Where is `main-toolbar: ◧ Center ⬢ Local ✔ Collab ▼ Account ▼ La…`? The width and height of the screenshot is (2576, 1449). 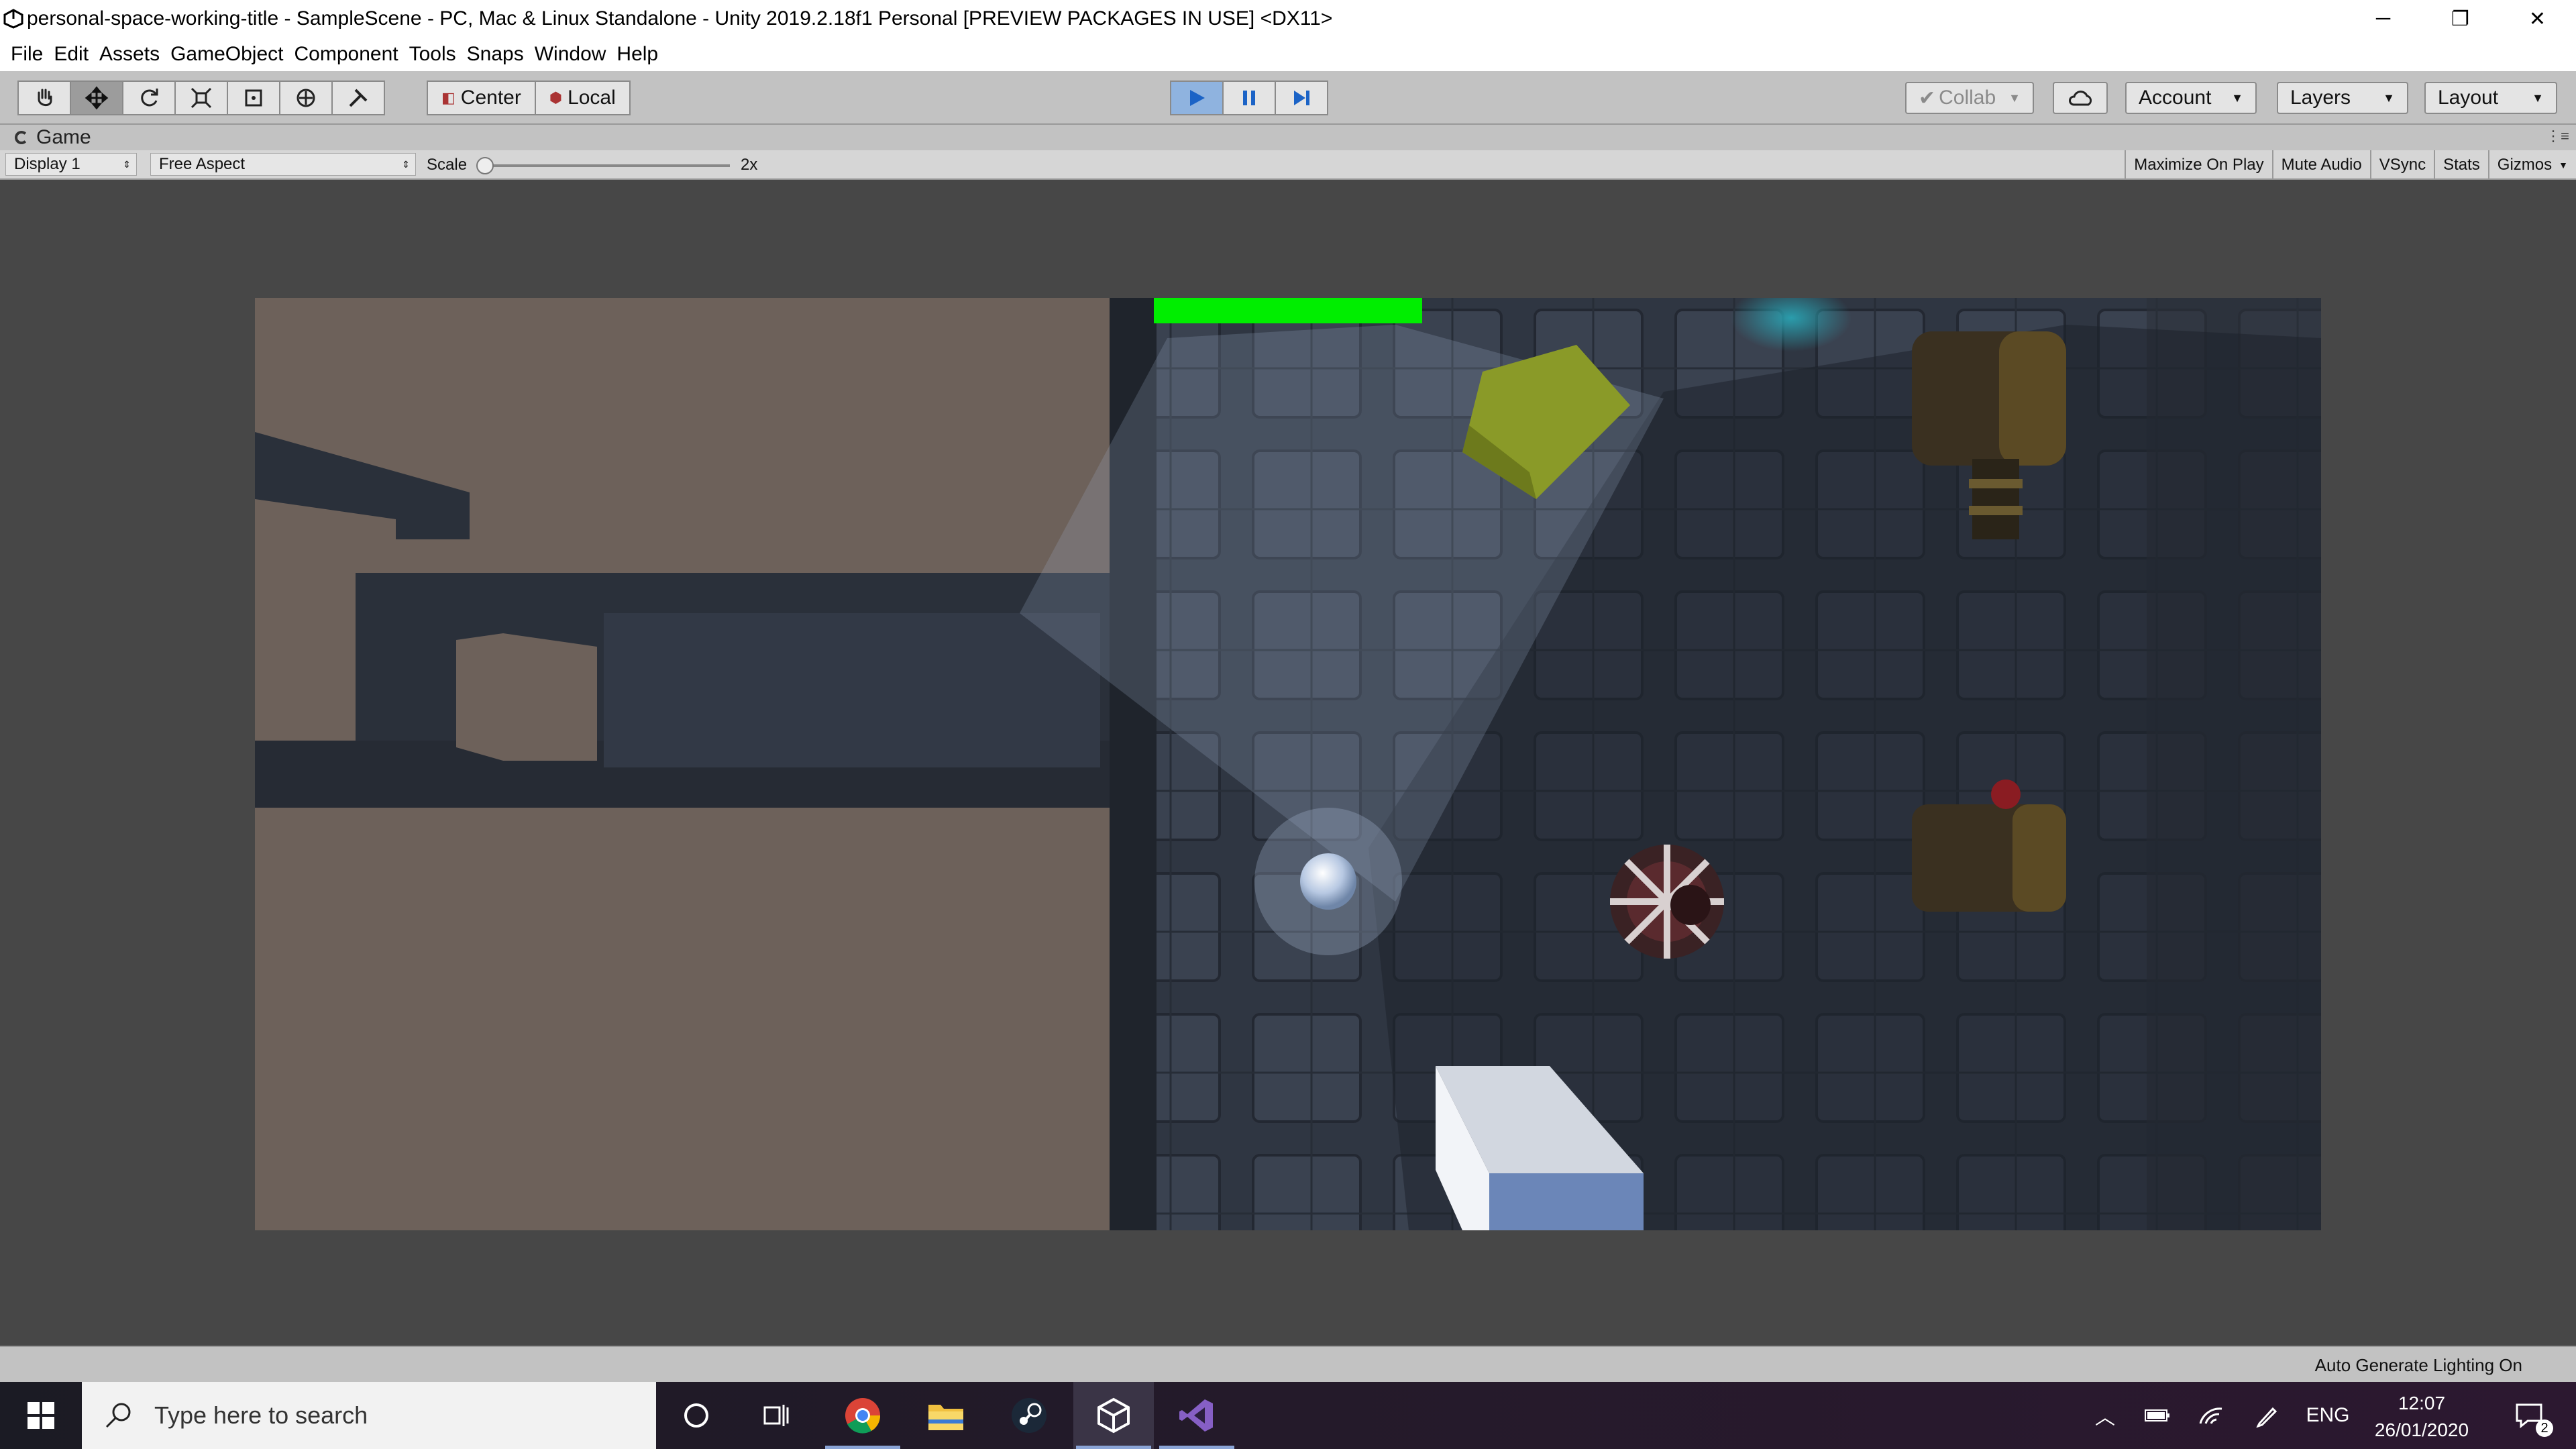
main-toolbar: ◧ Center ⬢ Local ✔ Collab ▼ Account ▼ La… is located at coordinates (1288, 98).